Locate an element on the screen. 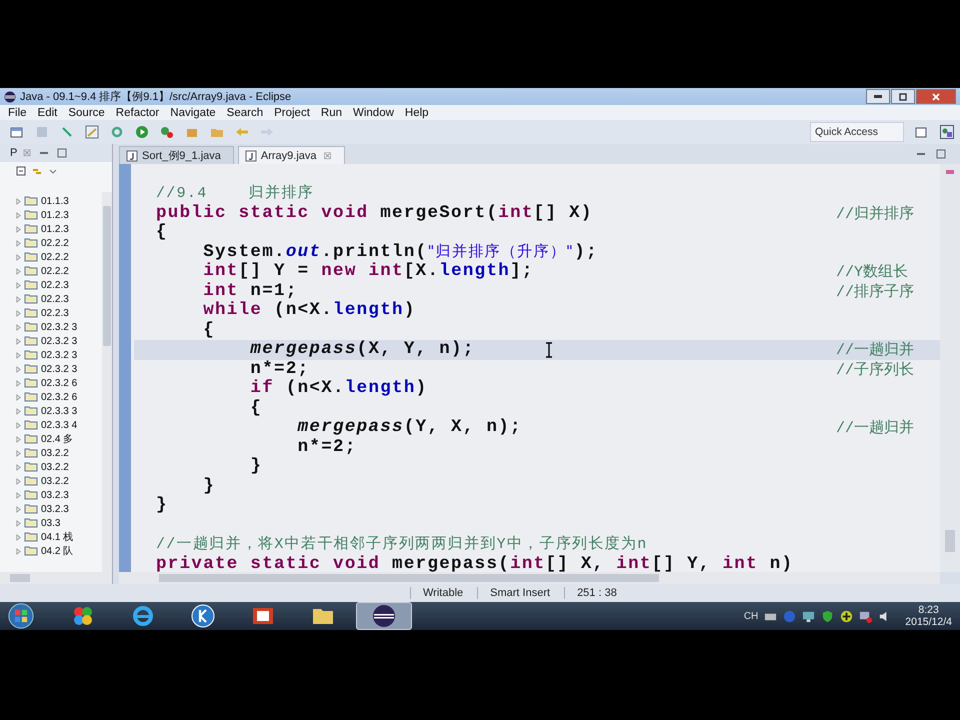 The image size is (960, 720). debug-icon is located at coordinates (167, 132).